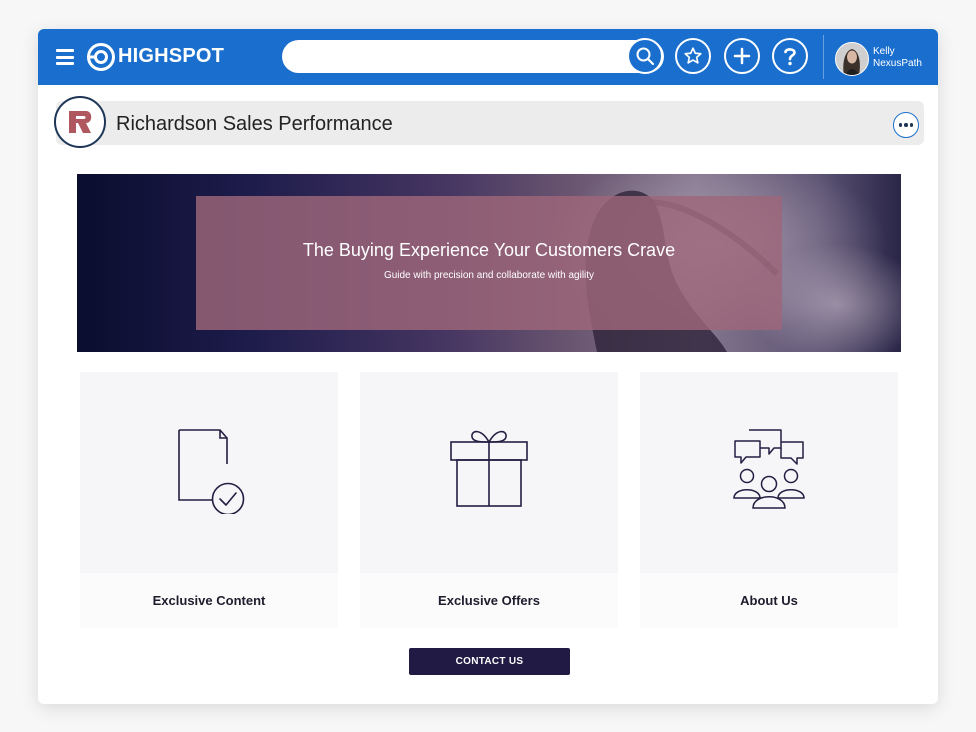 The width and height of the screenshot is (976, 732). I want to click on add-button, so click(742, 56).